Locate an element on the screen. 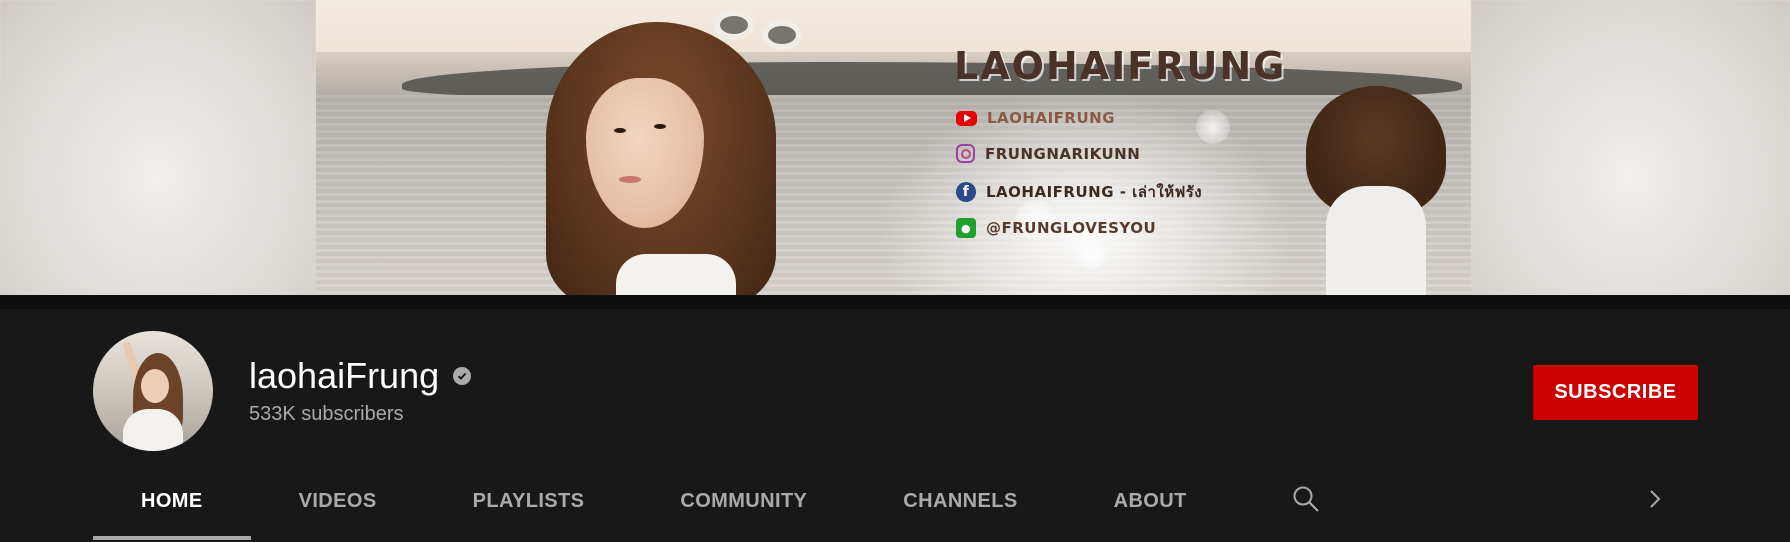  channel-name-row: laohaiFrung is located at coordinates (360, 376).